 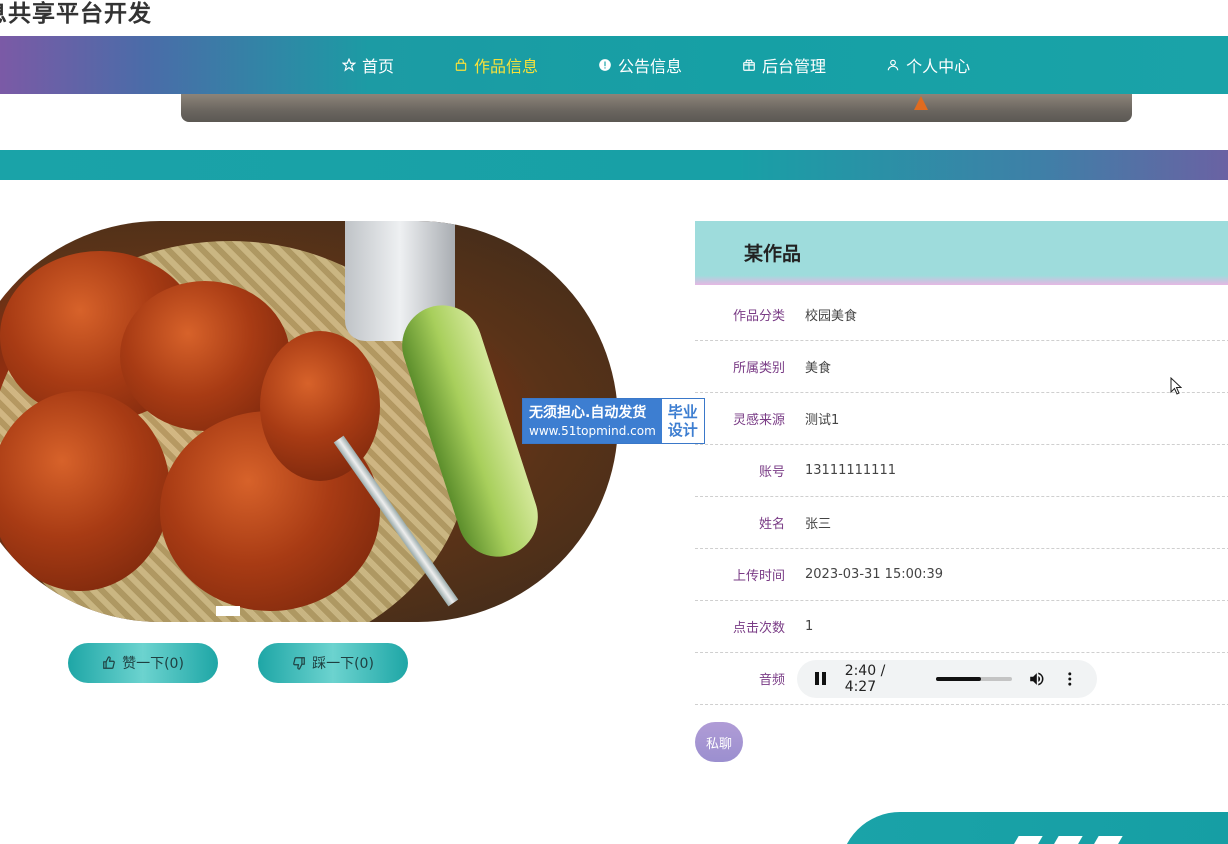 What do you see at coordinates (771, 680) in the screenshot?
I see `row-label: 音频` at bounding box center [771, 680].